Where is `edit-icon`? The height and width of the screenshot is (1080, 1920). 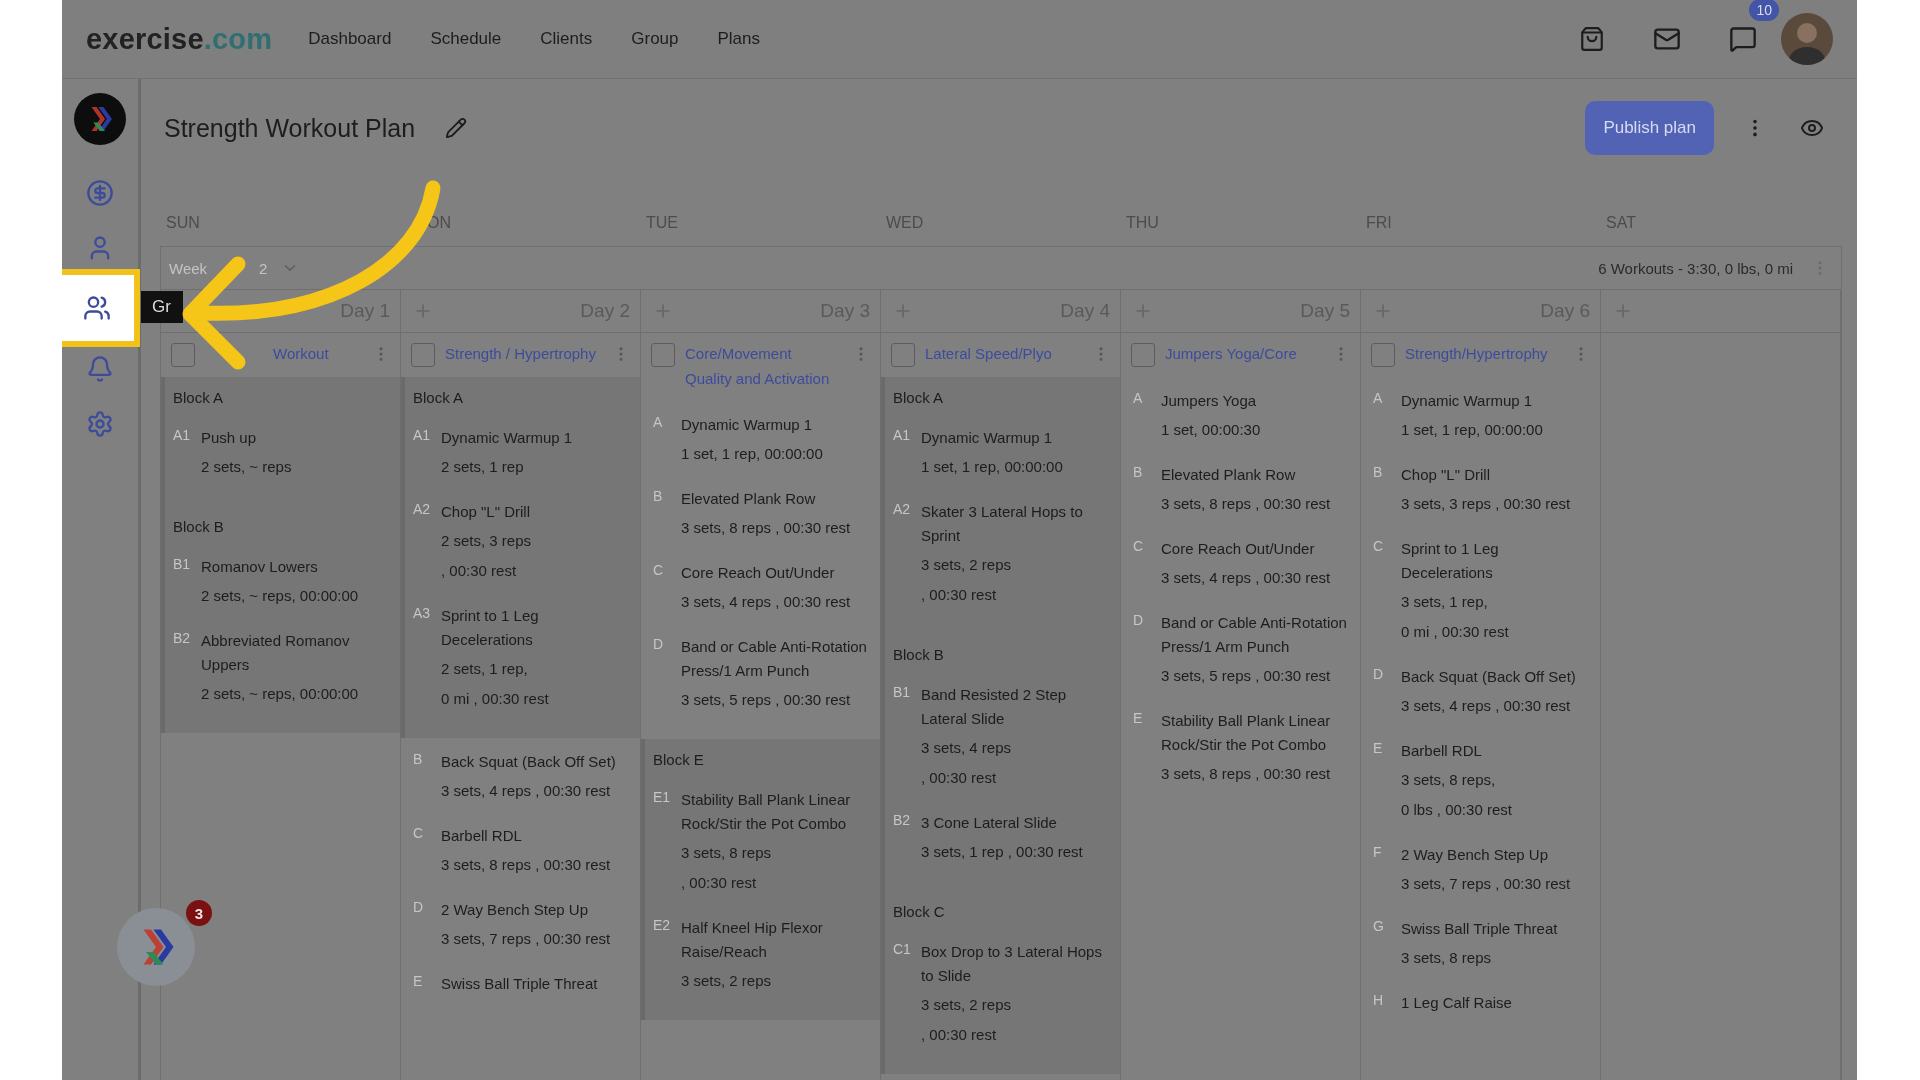
edit-icon is located at coordinates (456, 128).